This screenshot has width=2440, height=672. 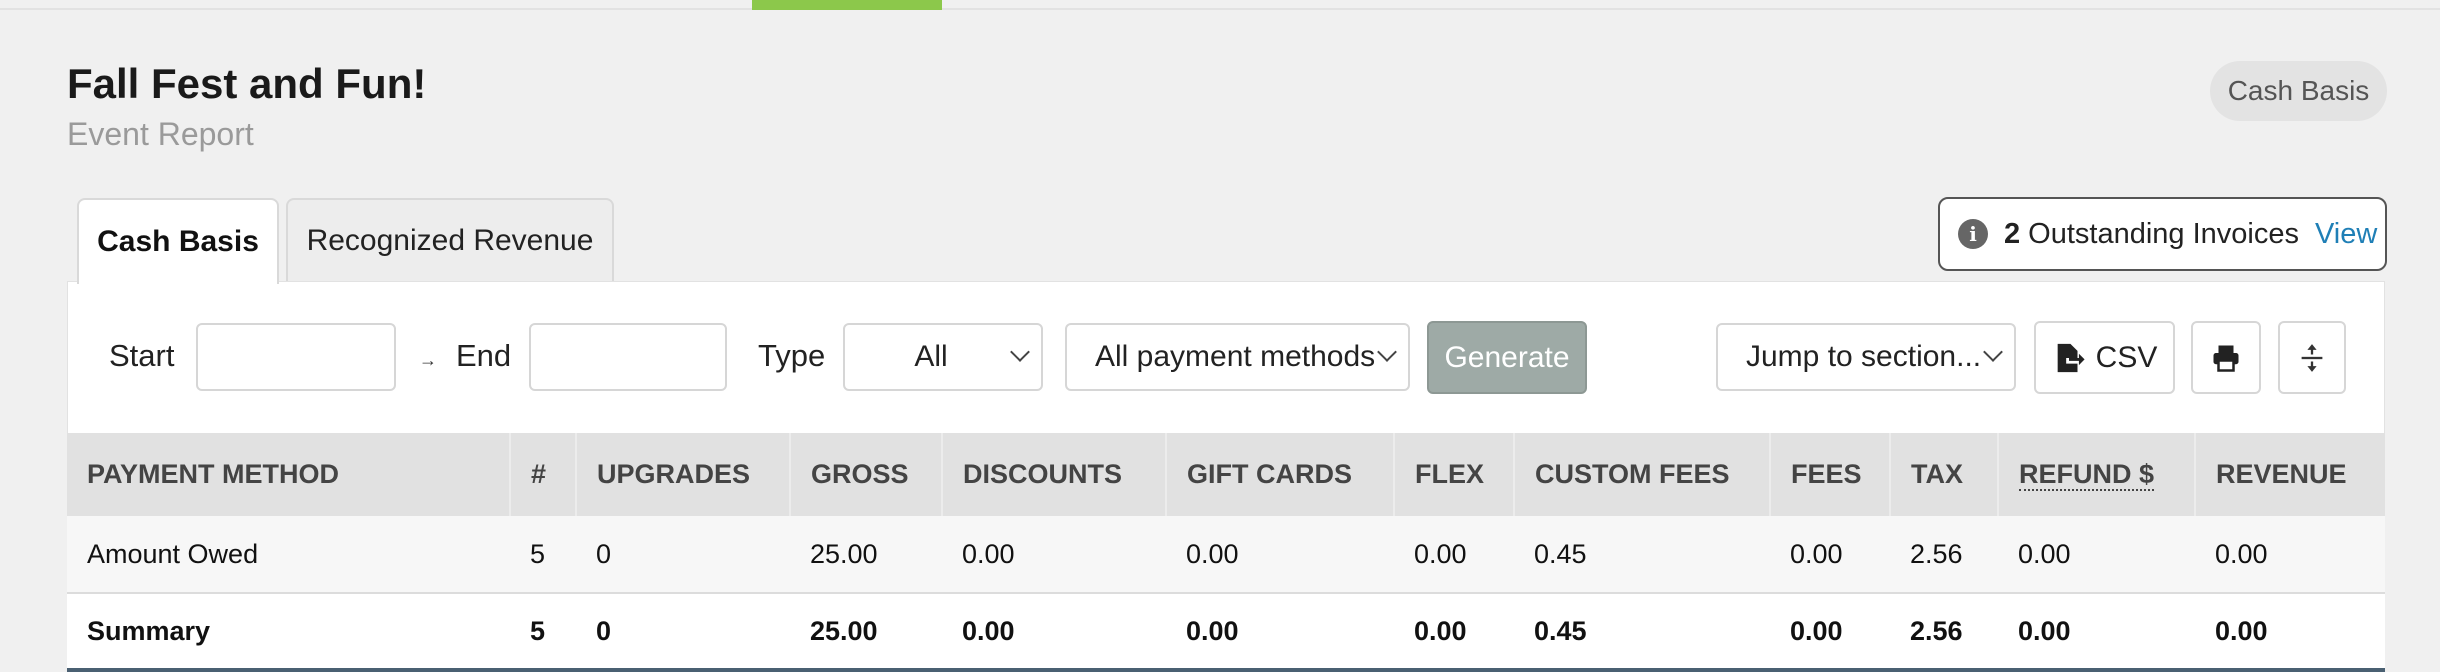 I want to click on col-fees: FEES, so click(x=1830, y=474).